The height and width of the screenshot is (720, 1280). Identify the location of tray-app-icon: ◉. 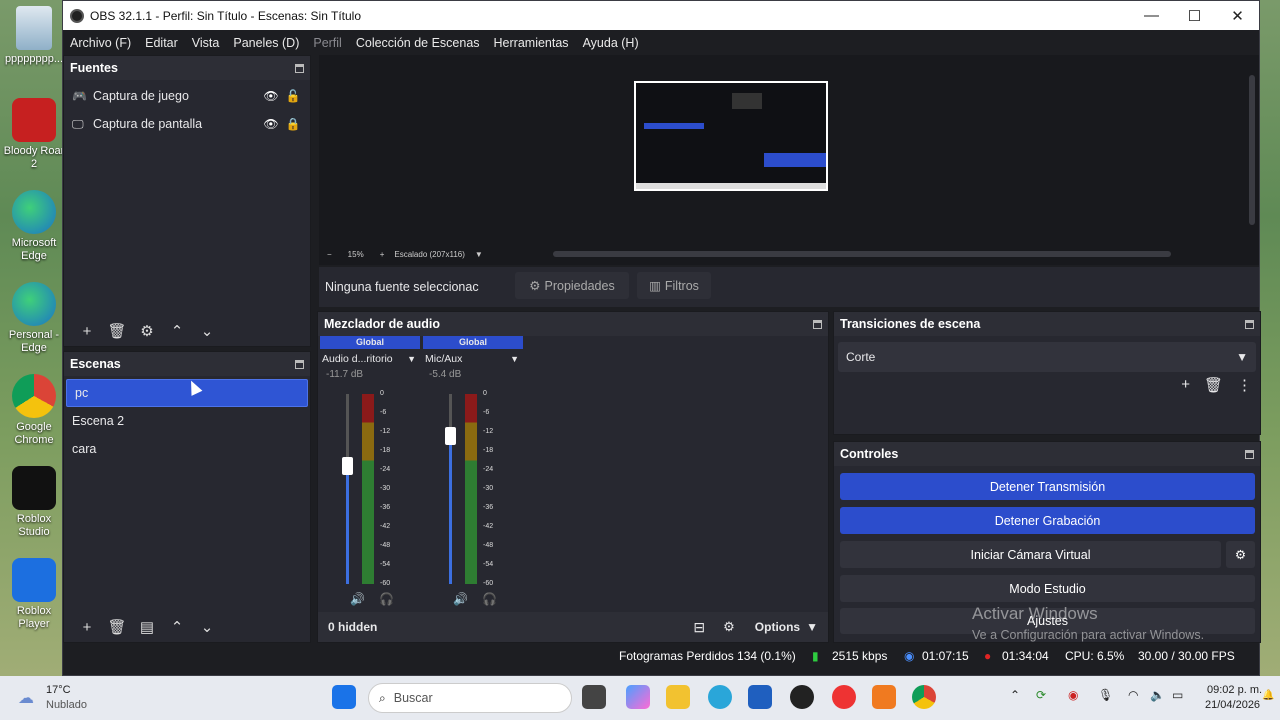
(1073, 695).